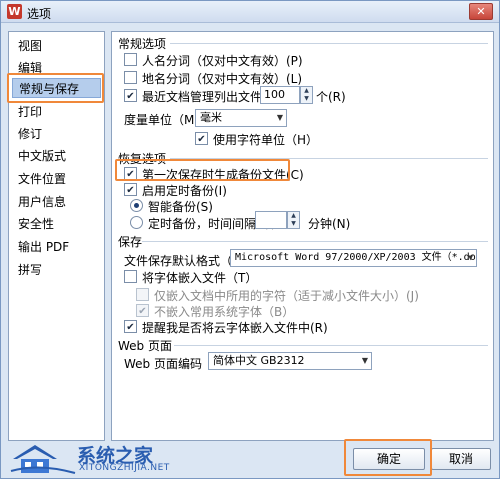  I want to click on measure-unit-value: 毫米, so click(211, 117).